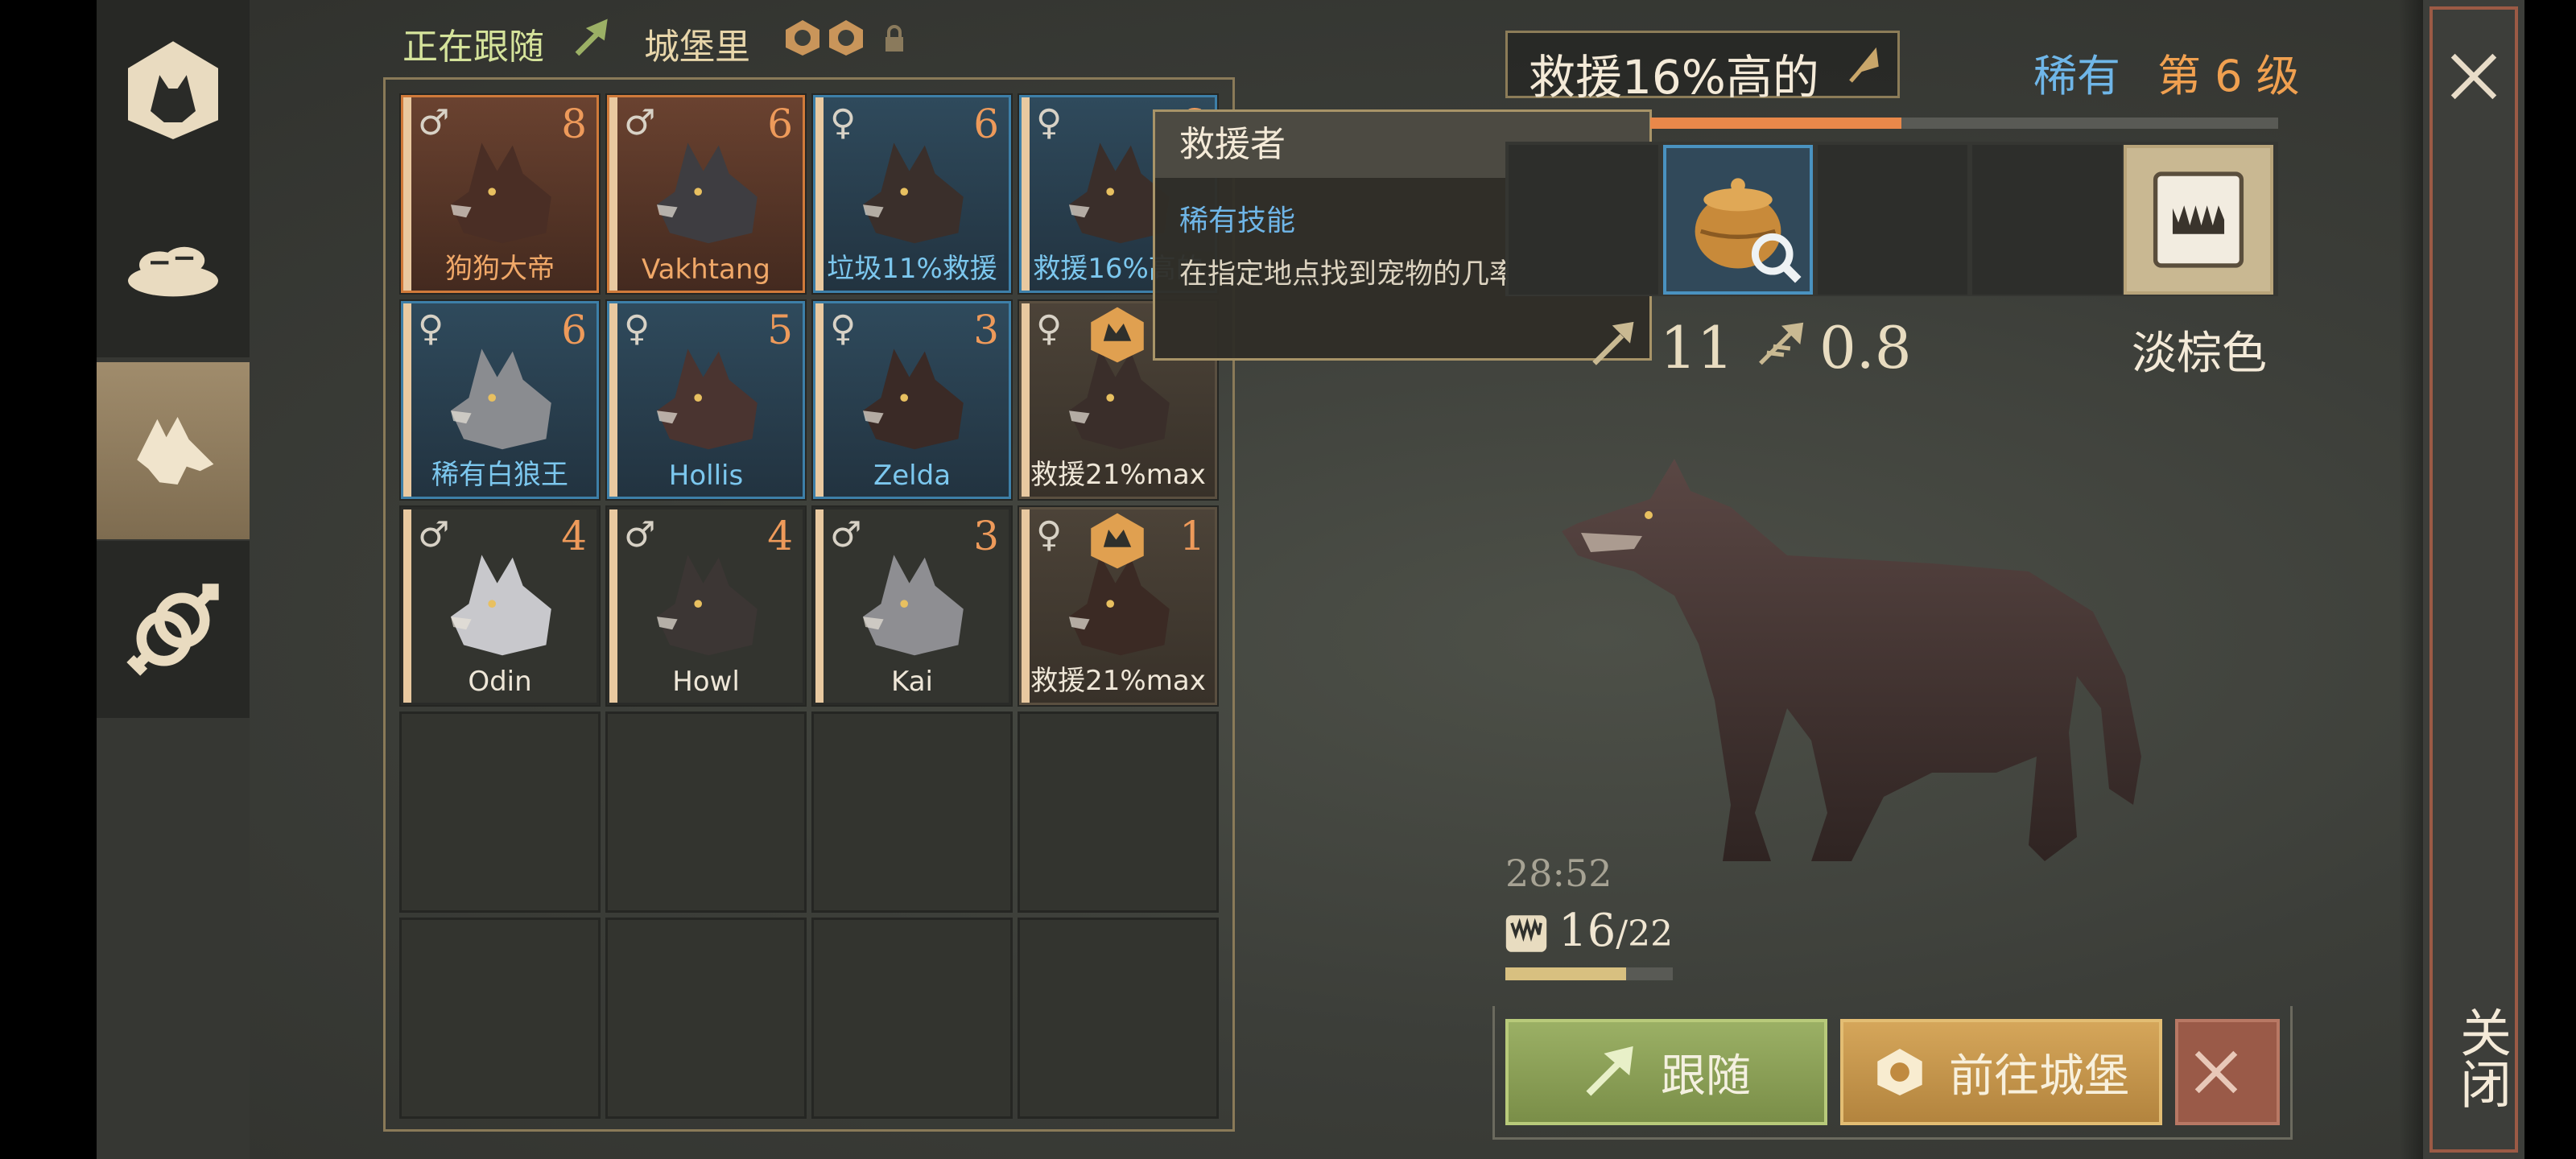 Image resolution: width=2576 pixels, height=1159 pixels. I want to click on castle-icon, so click(1899, 1072).